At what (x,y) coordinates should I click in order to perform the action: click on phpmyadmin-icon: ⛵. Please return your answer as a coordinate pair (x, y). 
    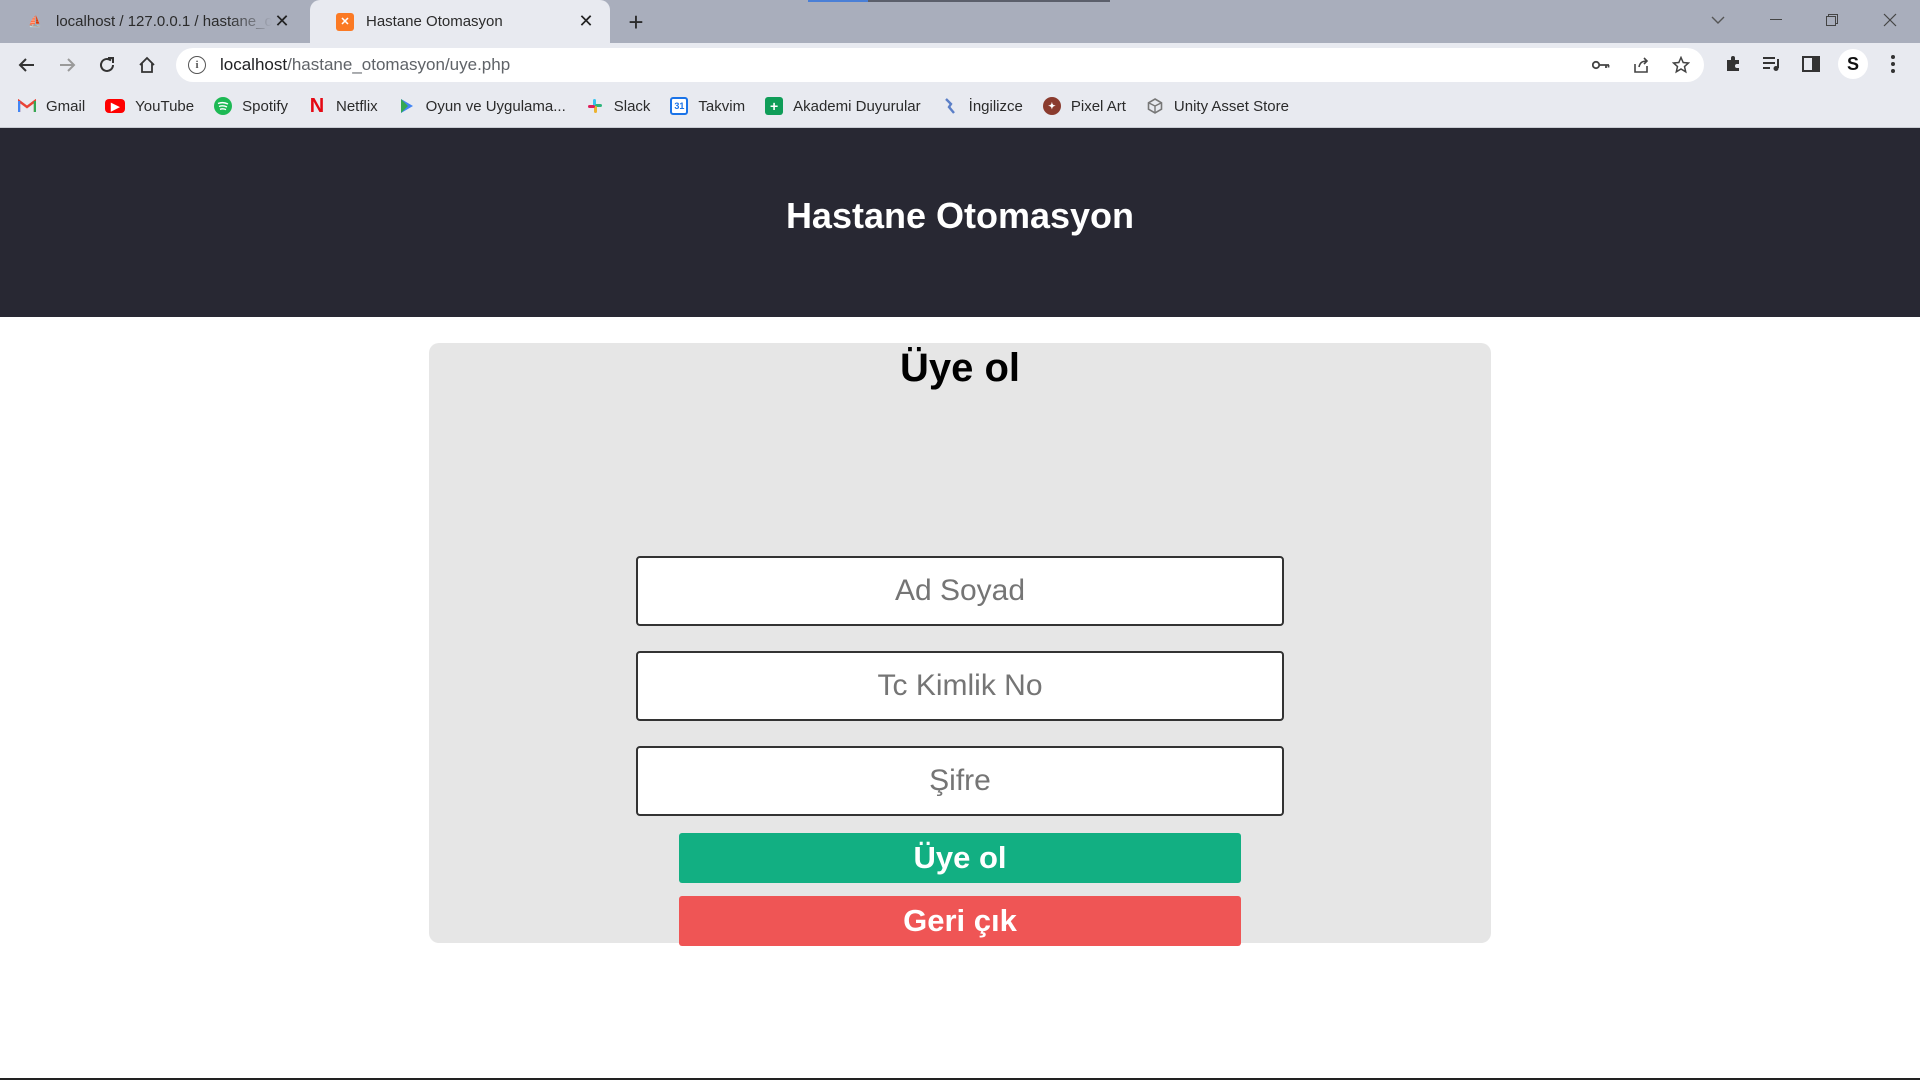
    Looking at the image, I should click on (35, 22).